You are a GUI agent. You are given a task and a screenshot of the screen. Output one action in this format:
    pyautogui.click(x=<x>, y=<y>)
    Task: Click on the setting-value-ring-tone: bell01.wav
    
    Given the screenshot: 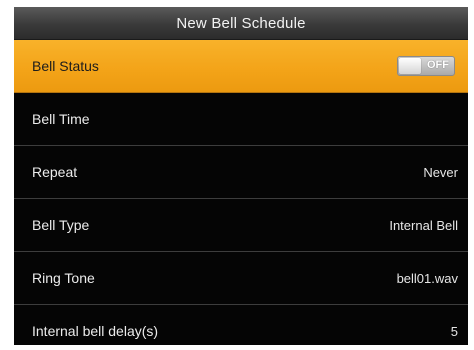 What is the action you would take?
    pyautogui.click(x=427, y=278)
    